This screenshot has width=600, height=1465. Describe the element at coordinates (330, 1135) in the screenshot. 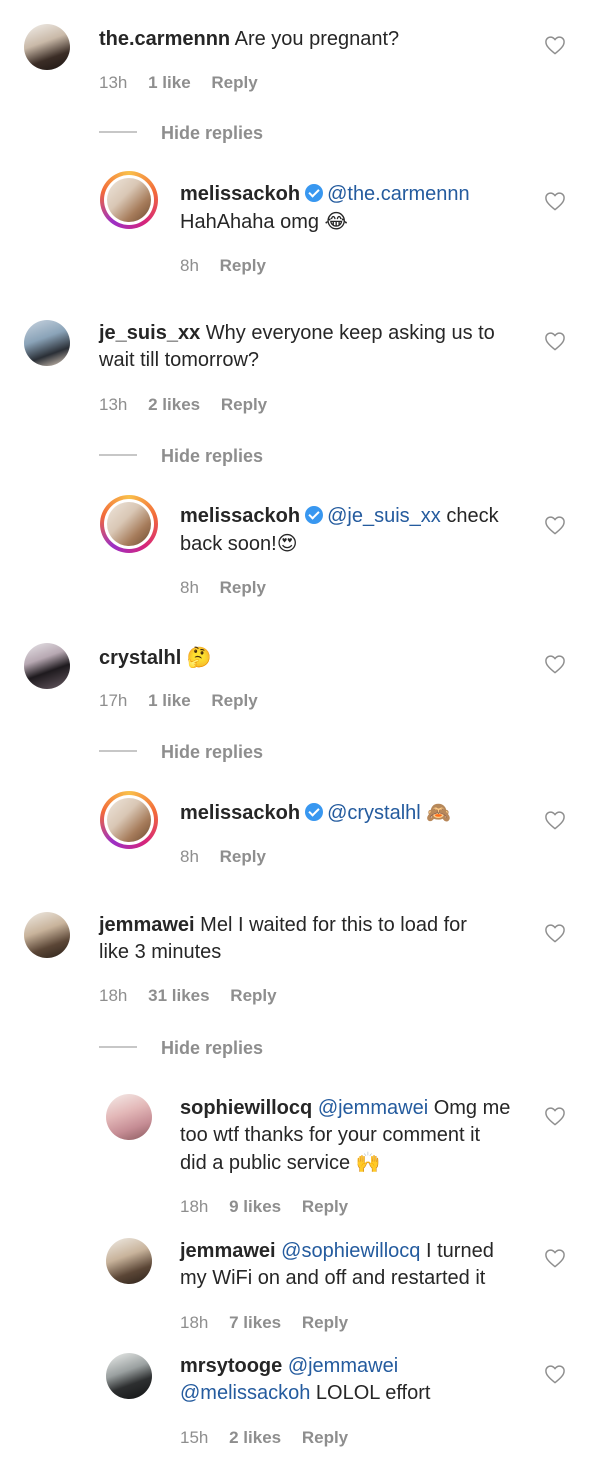

I see `reply-body-line2: too wtf thanks for your comment it` at that location.